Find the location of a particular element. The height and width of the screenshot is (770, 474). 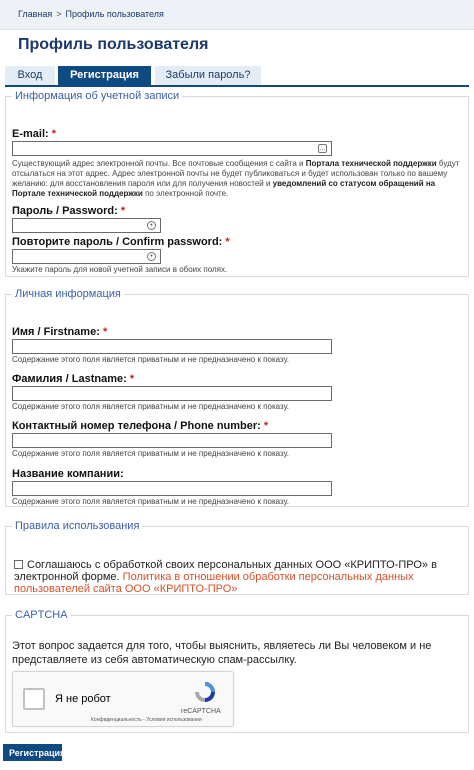

phone-field is located at coordinates (172, 440).